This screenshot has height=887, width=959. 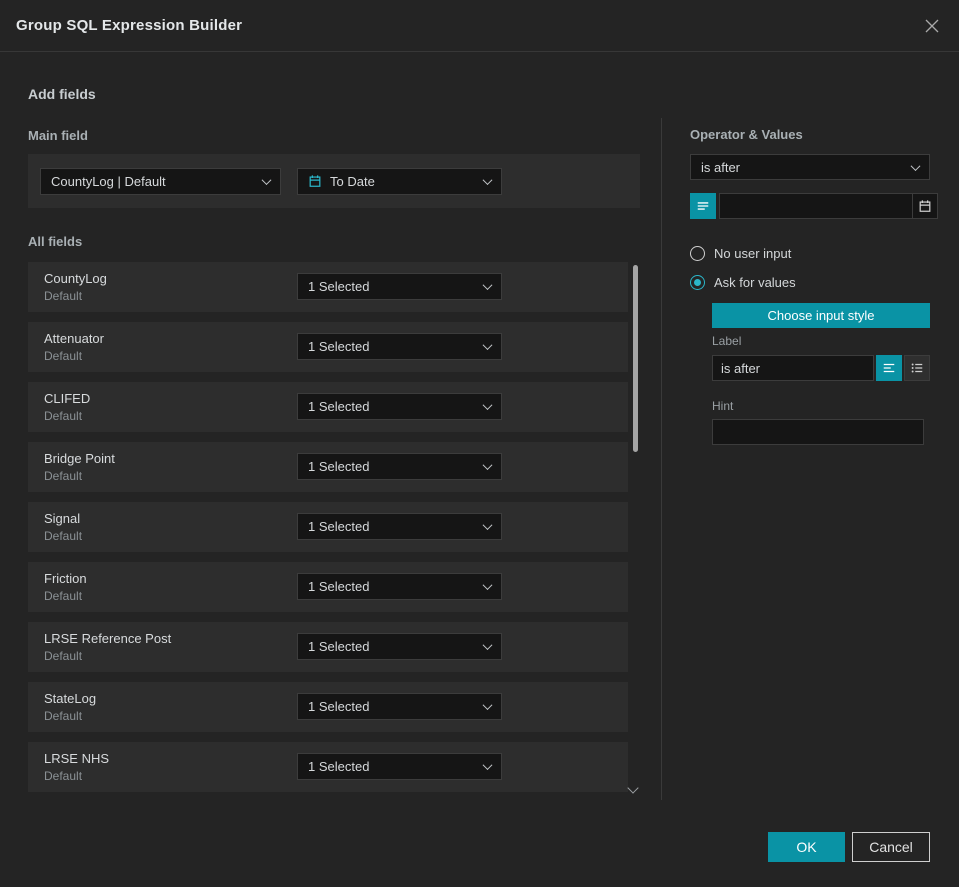 I want to click on field-row: Attenuator Default 1 Selected, so click(x=328, y=347).